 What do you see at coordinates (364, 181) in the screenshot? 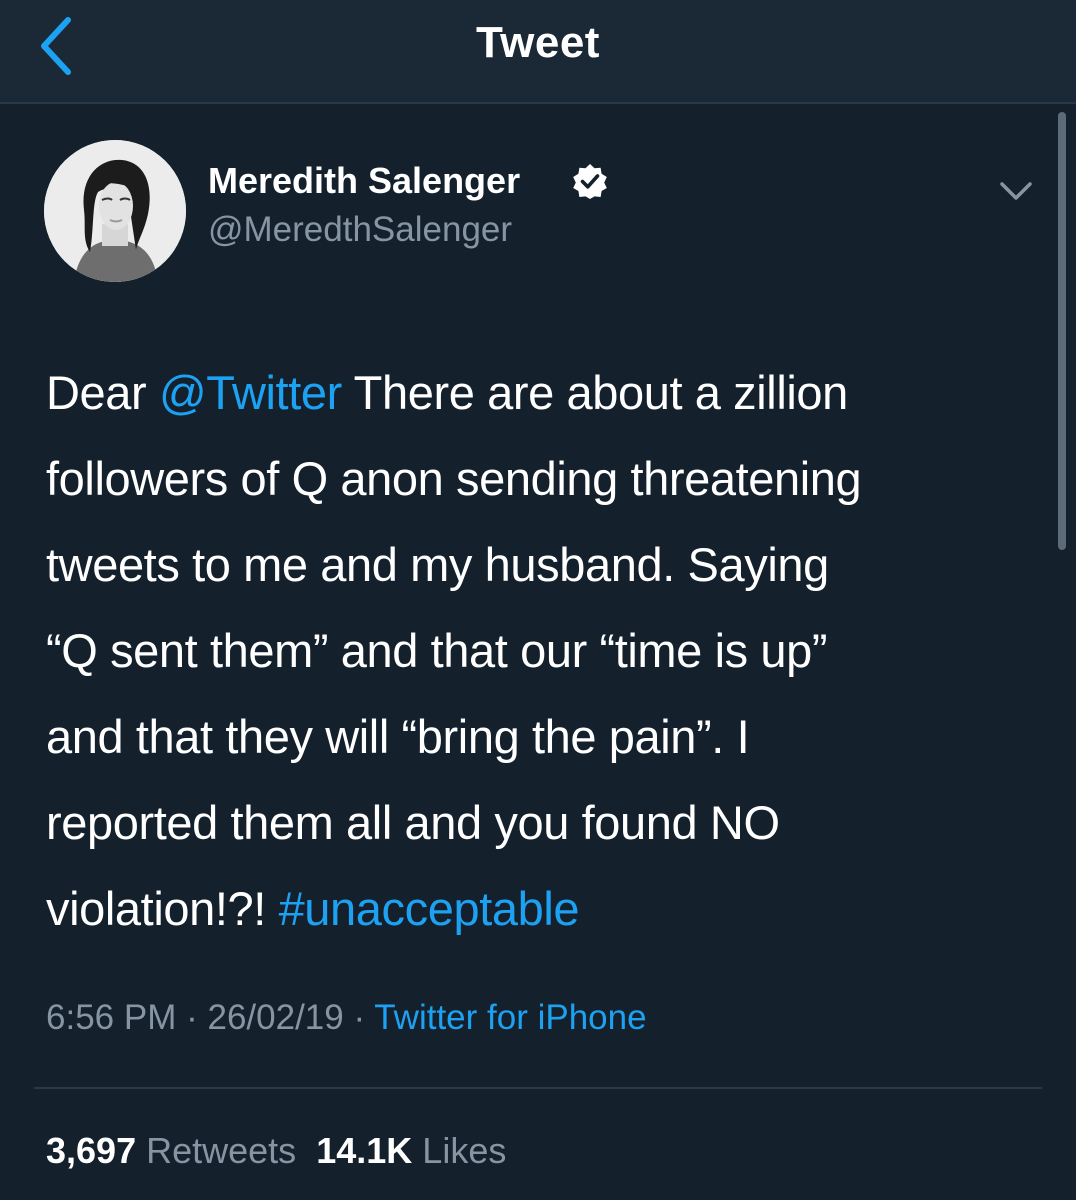
I see `author-name: Meredith Salenger` at bounding box center [364, 181].